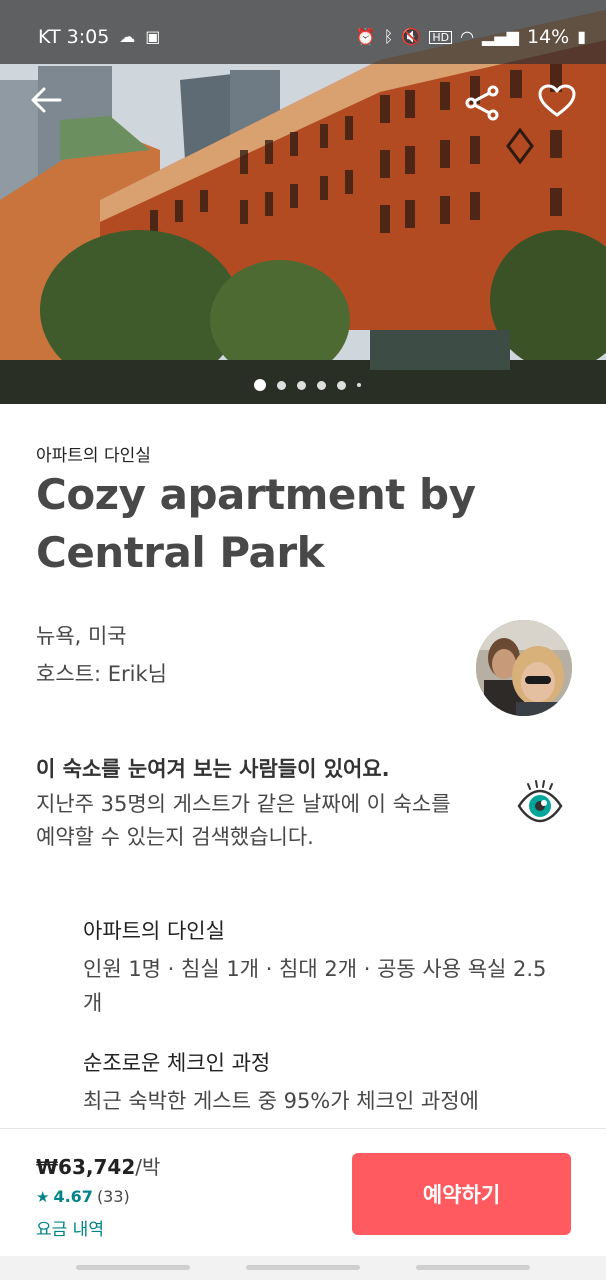 This screenshot has height=1280, width=606. I want to click on battery-icon: ▮, so click(581, 36).